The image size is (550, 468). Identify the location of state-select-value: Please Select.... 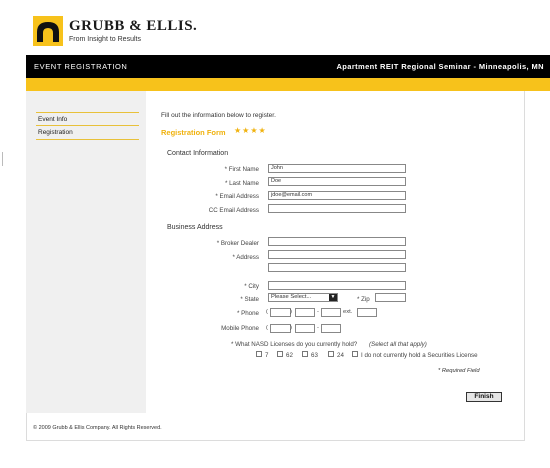
(291, 297).